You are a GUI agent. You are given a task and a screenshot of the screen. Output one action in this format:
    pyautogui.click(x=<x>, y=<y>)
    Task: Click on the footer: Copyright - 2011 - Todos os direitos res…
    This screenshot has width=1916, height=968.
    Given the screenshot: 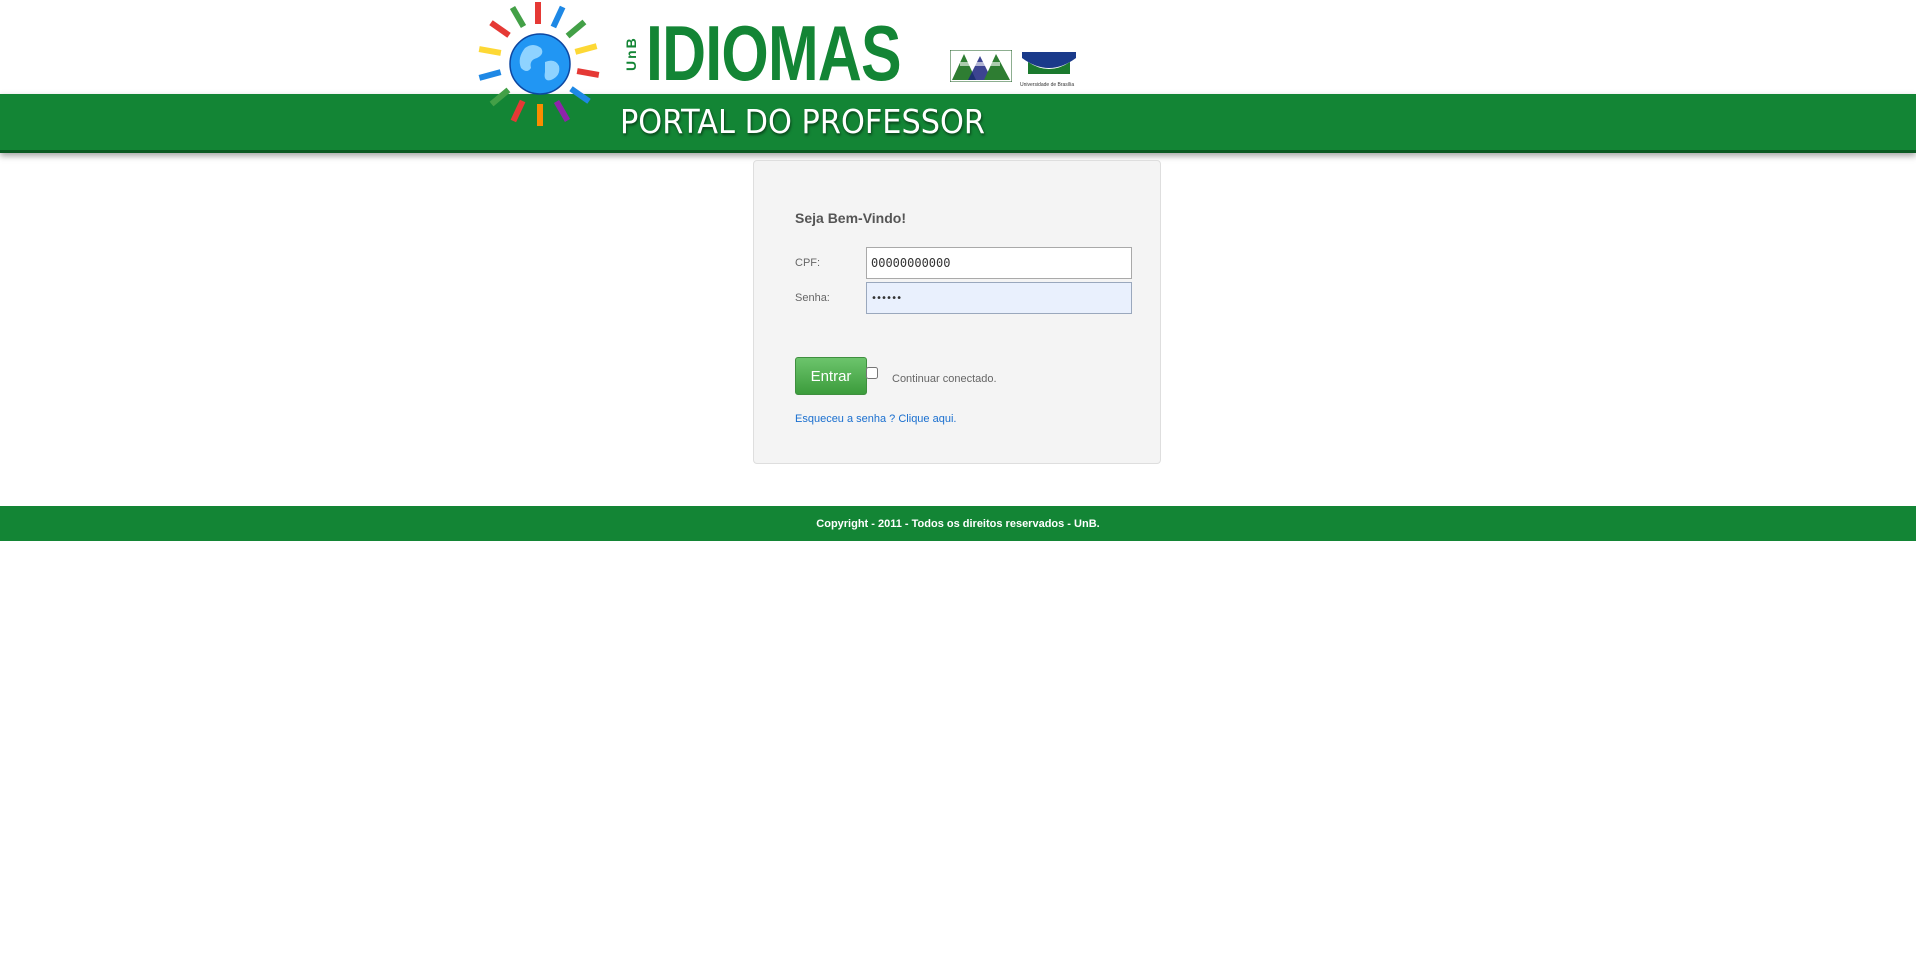 What is the action you would take?
    pyautogui.click(x=958, y=523)
    